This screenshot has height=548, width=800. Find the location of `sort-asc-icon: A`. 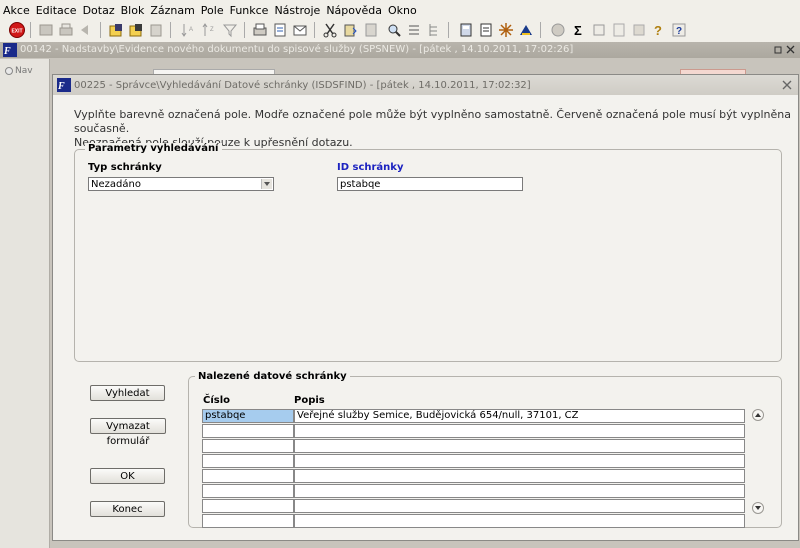

sort-asc-icon: A is located at coordinates (188, 30).